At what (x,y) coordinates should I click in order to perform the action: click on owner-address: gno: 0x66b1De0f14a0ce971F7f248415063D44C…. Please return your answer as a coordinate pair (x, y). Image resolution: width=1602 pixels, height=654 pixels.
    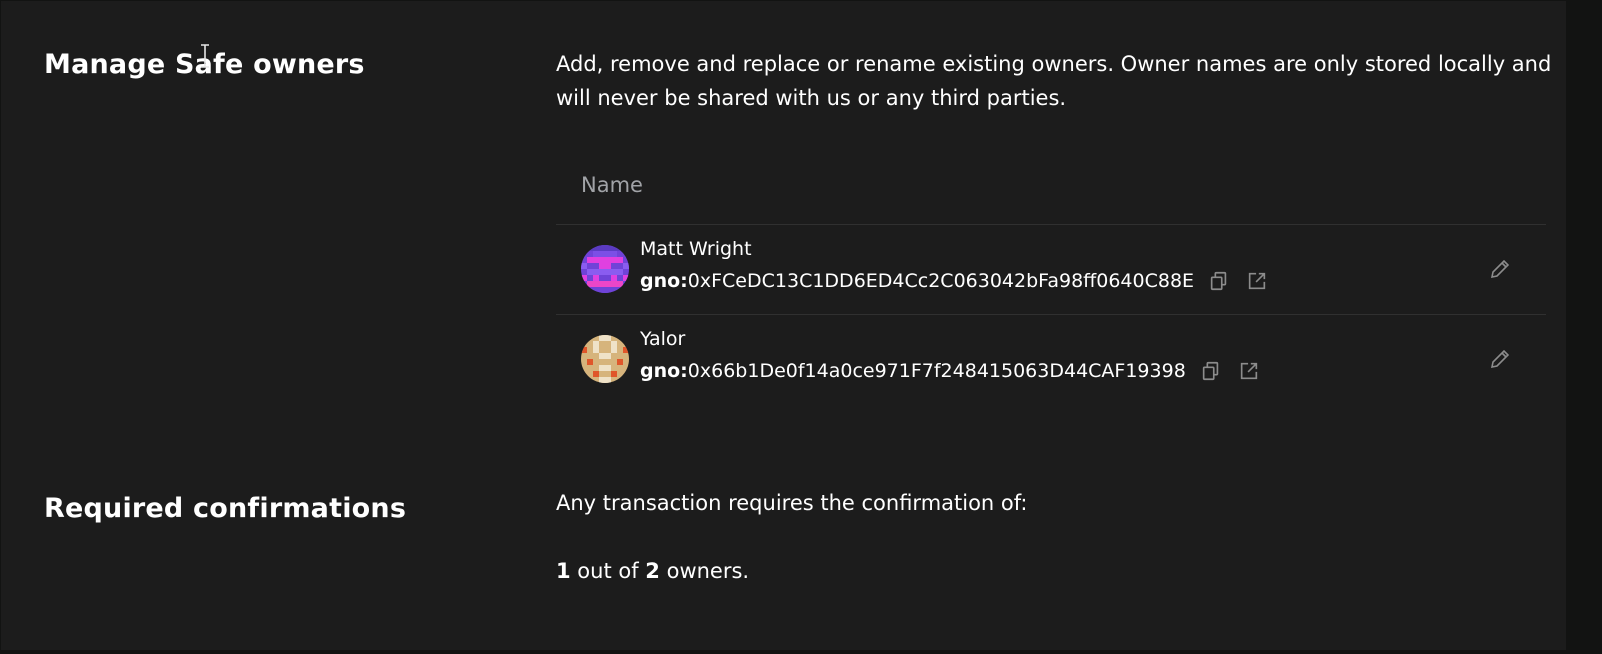
    Looking at the image, I should click on (950, 371).